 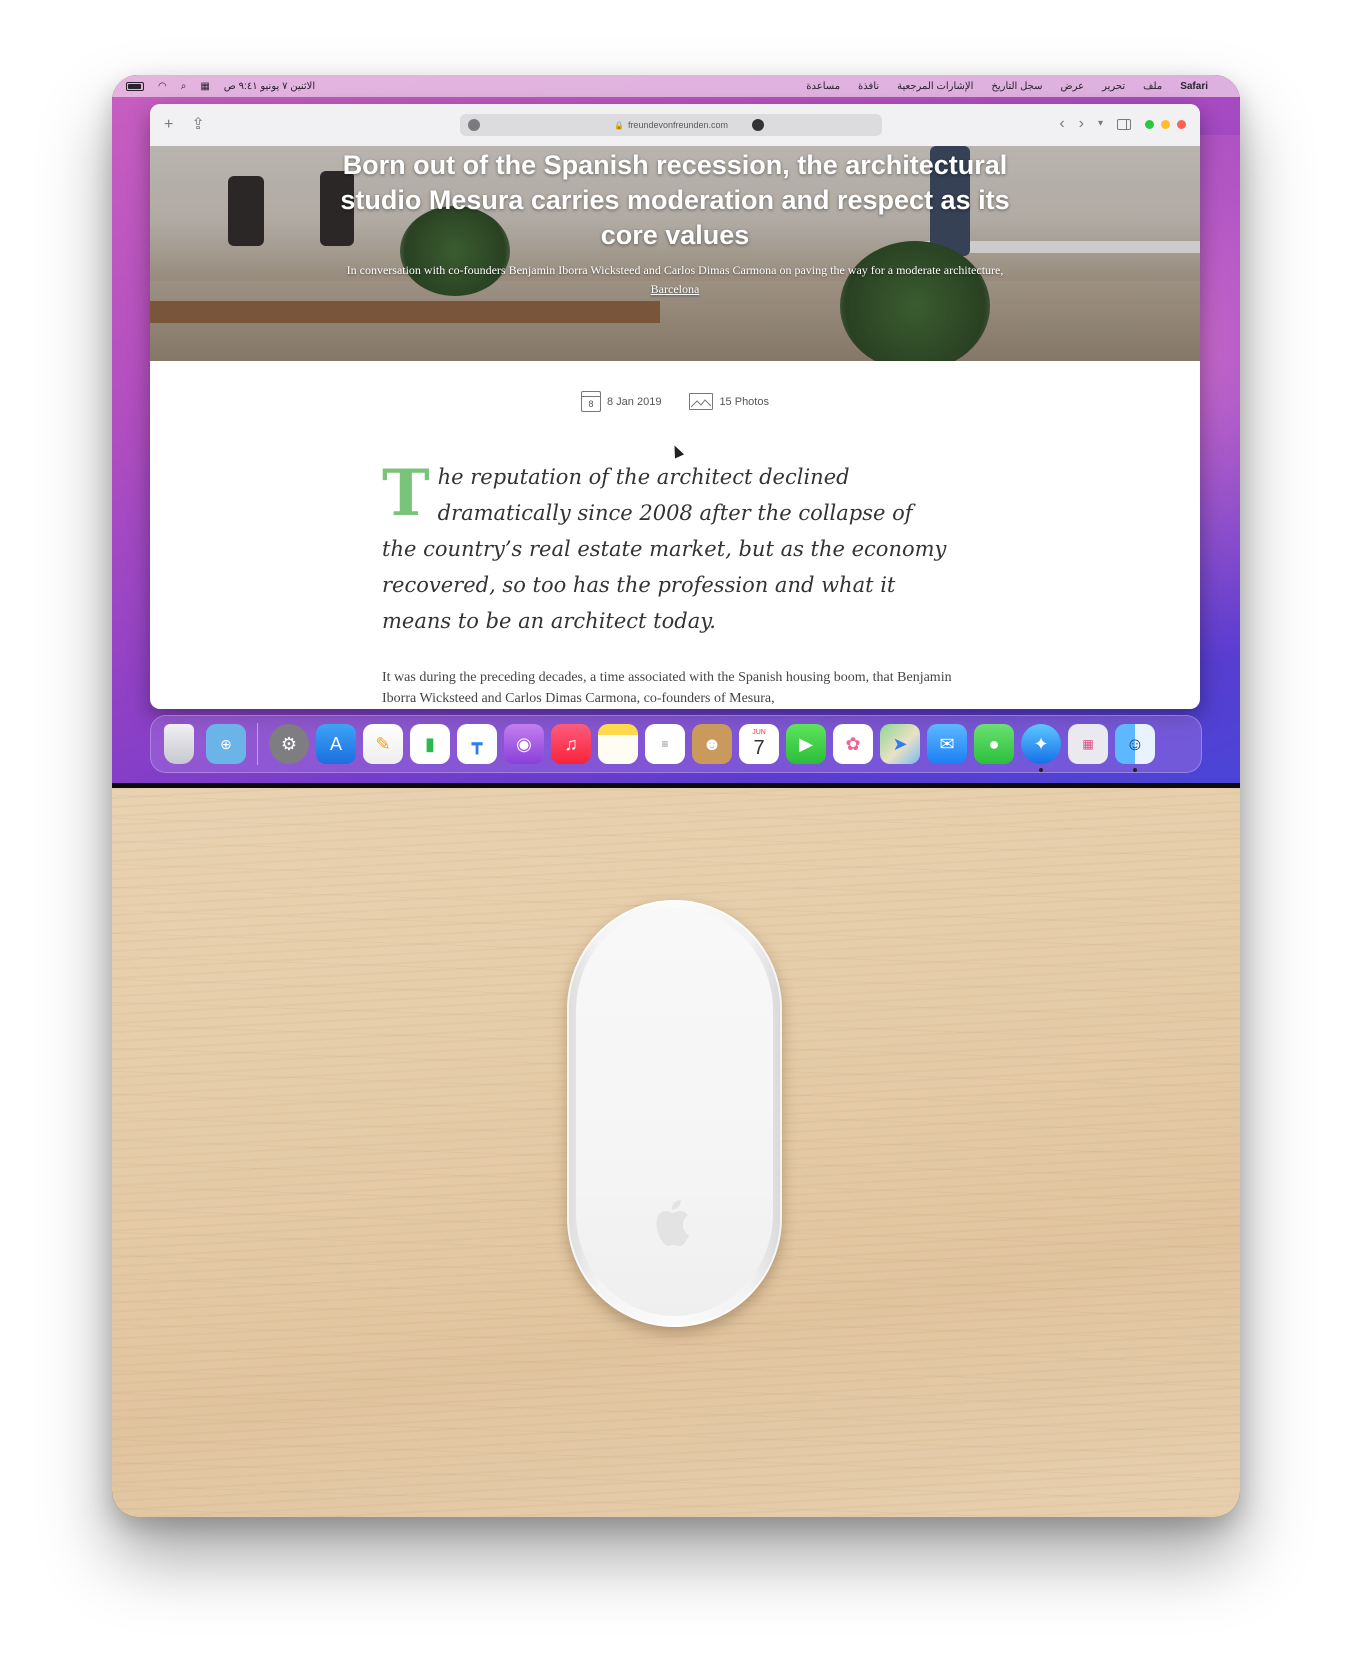 I want to click on contacts-icon: ☻, so click(x=712, y=744).